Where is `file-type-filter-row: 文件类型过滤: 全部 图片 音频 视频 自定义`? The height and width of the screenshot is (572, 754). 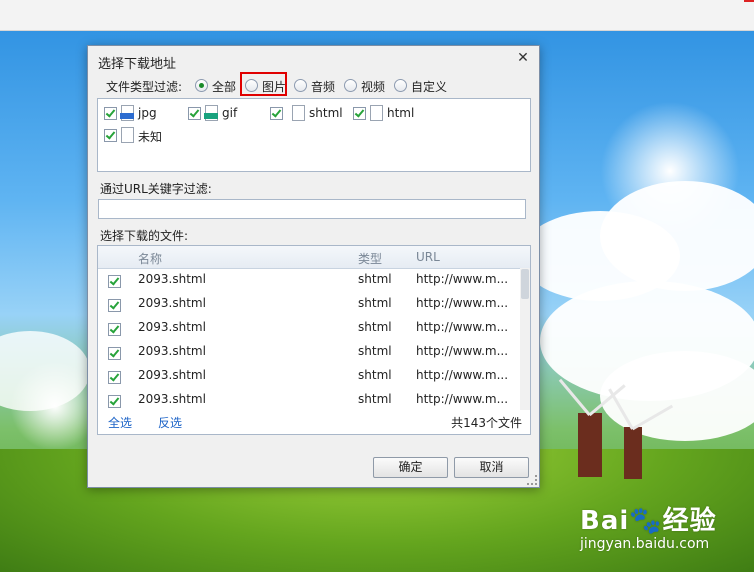
file-type-filter-row: 文件类型过滤: 全部 图片 音频 视频 自定义 is located at coordinates (313, 86).